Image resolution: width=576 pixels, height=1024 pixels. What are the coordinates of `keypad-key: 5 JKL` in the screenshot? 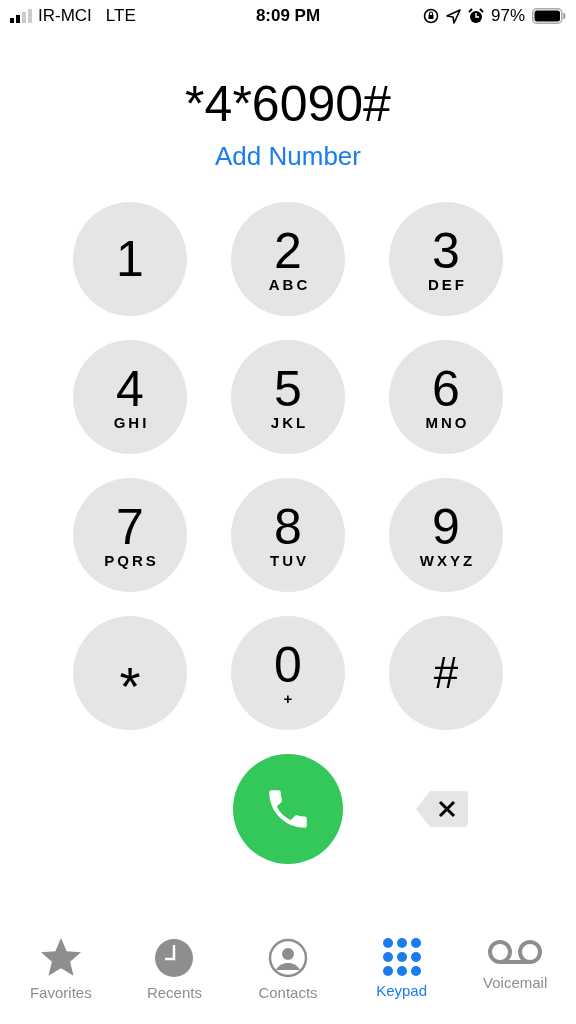 It's located at (288, 397).